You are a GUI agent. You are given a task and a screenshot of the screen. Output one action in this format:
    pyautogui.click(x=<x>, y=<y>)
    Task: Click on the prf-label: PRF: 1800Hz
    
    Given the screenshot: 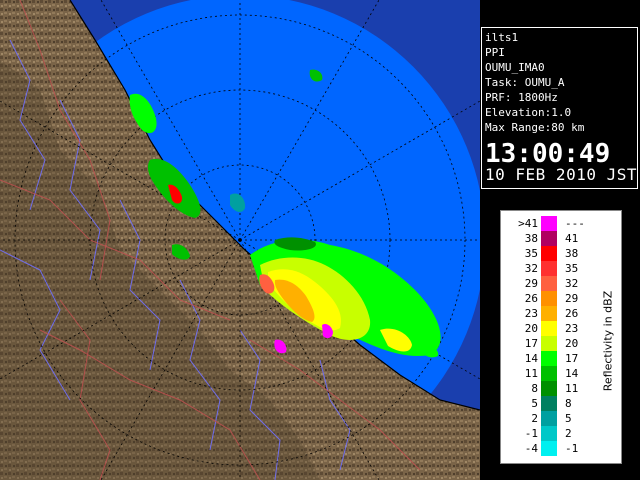 What is the action you would take?
    pyautogui.click(x=521, y=97)
    